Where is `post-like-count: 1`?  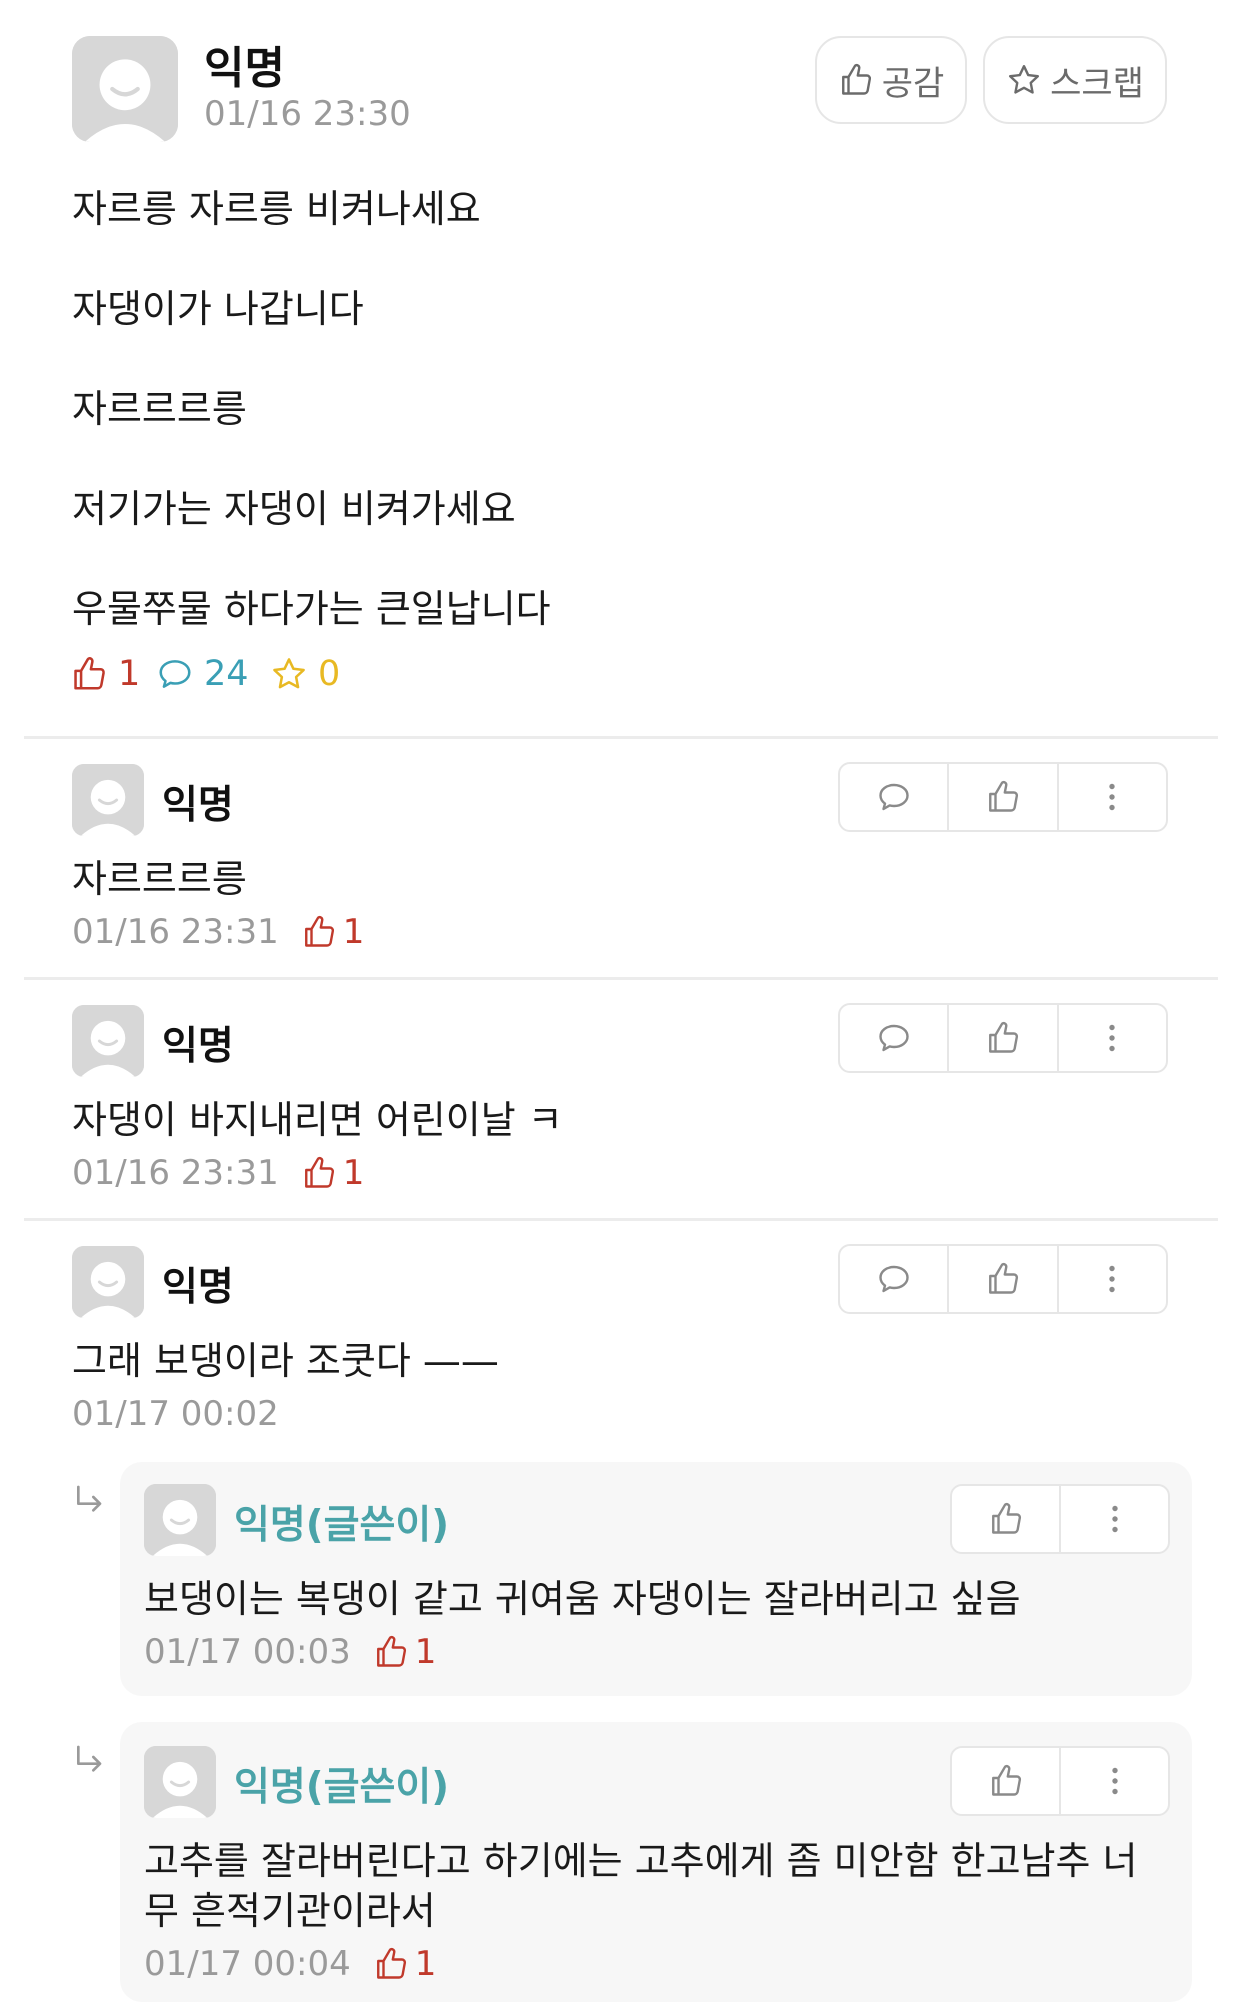 post-like-count: 1 is located at coordinates (105, 674).